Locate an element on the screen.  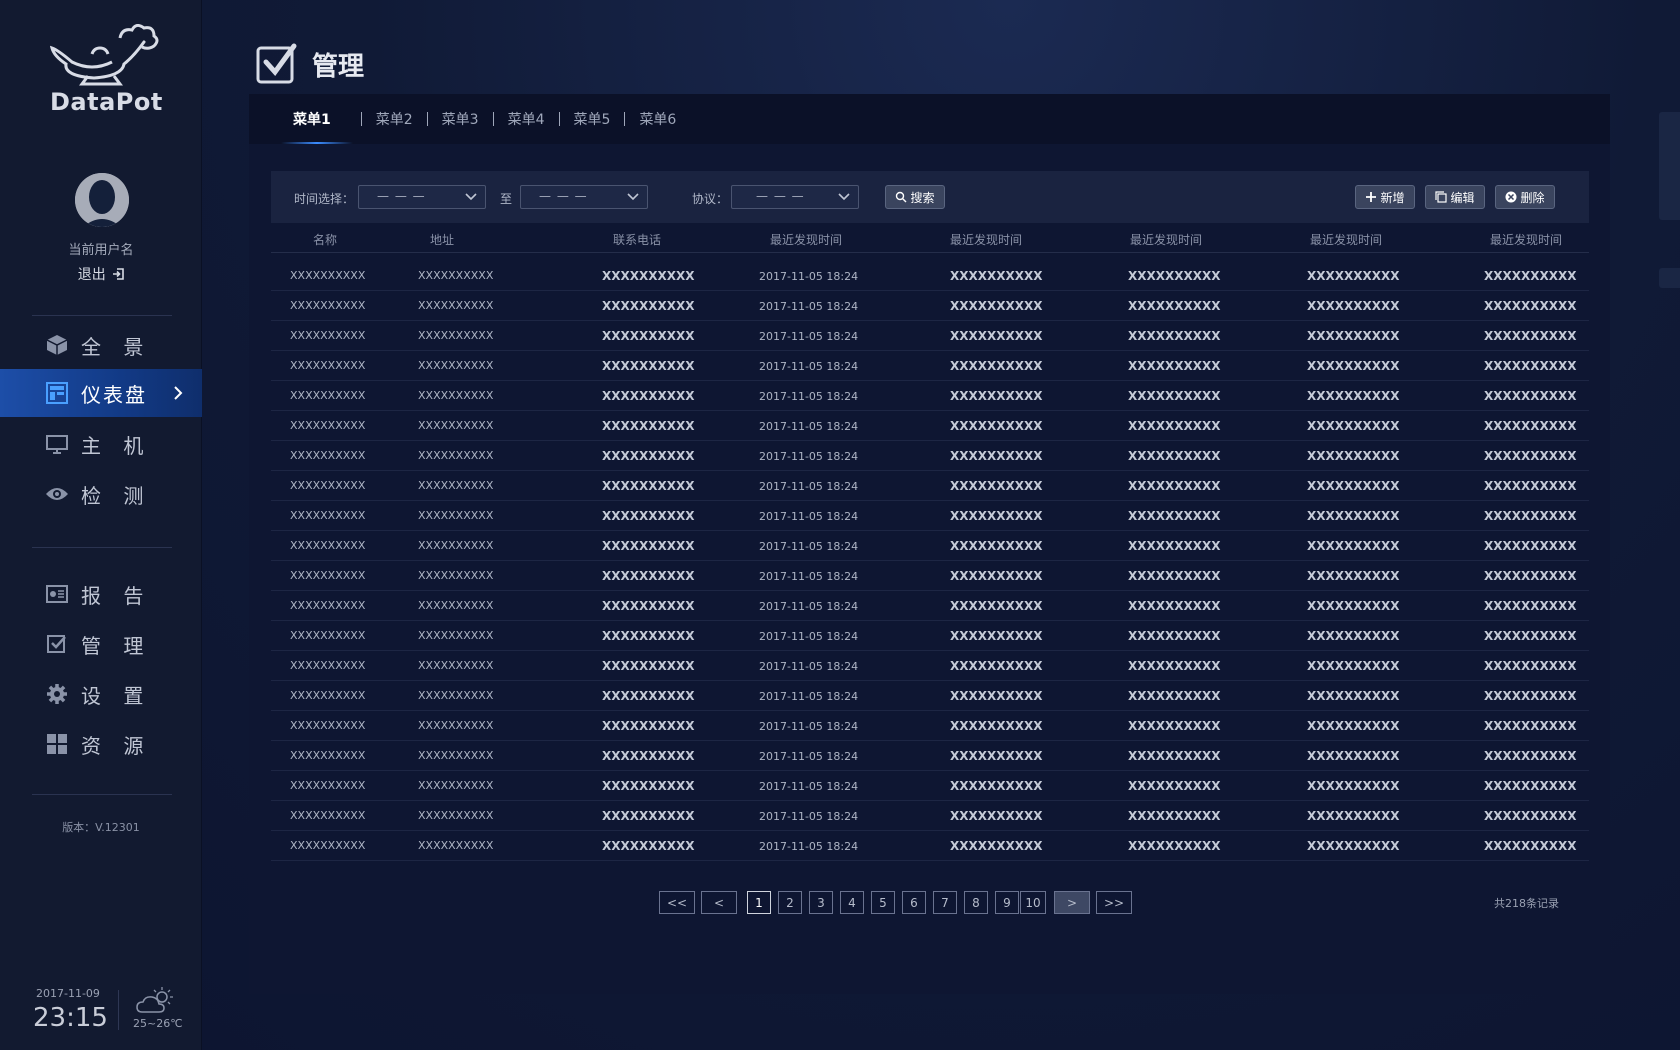
tab-menu-4: 菜单4 is located at coordinates (526, 119).